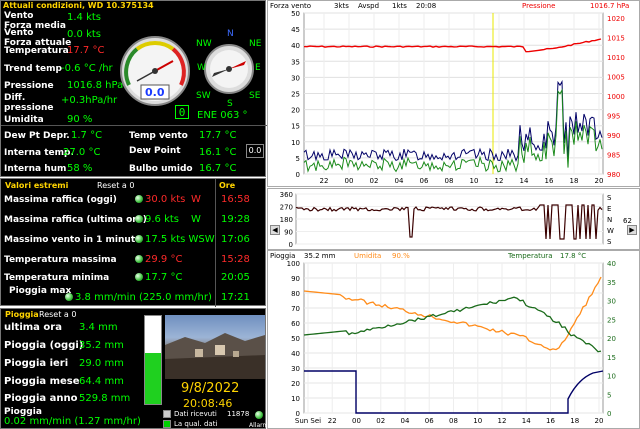  Describe the element at coordinates (599, 181) in the screenshot. I see `x-tick-label: 20` at that location.